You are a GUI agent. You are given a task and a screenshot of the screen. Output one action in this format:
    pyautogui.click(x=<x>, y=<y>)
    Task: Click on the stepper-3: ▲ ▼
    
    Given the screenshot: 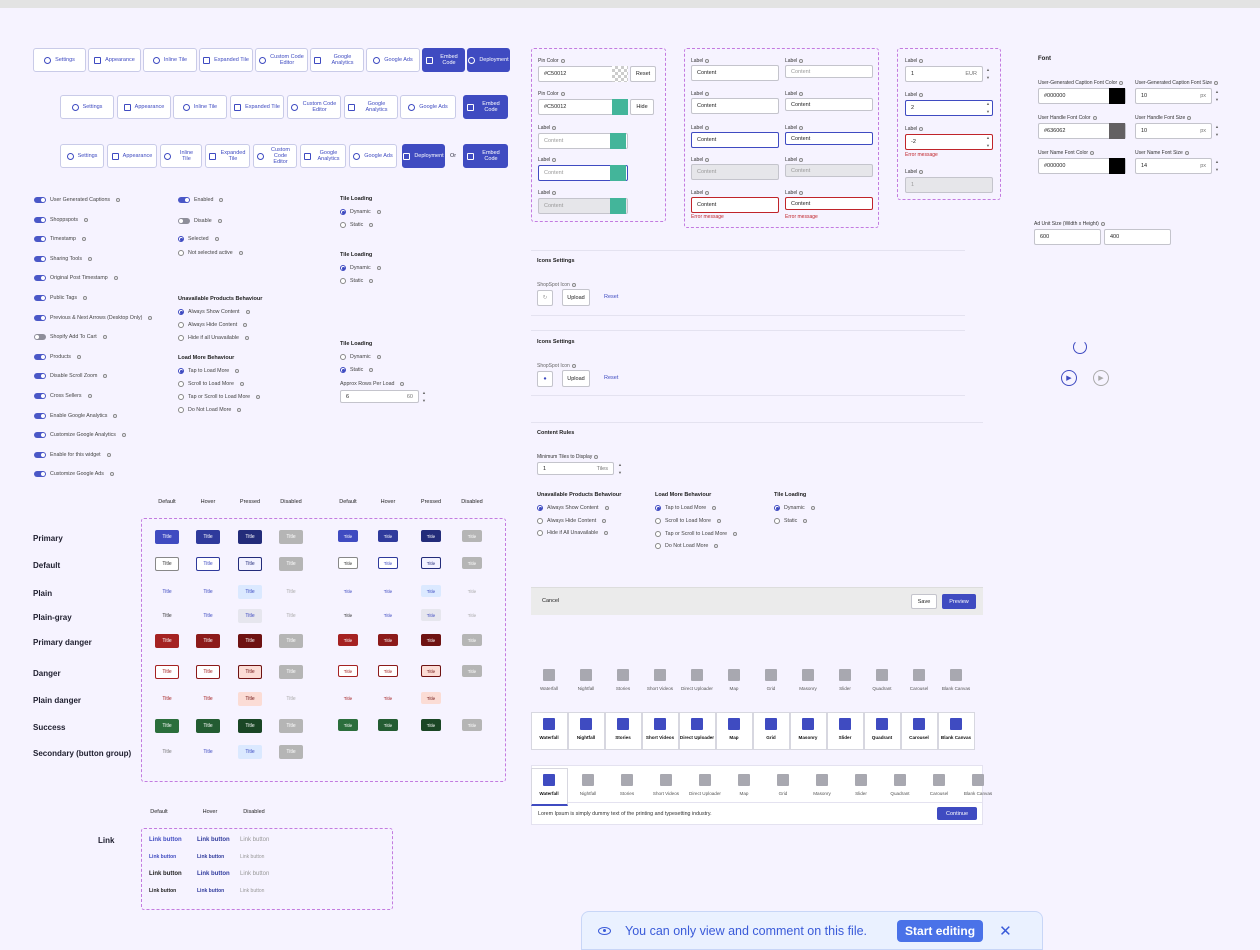 What is the action you would take?
    pyautogui.click(x=988, y=142)
    